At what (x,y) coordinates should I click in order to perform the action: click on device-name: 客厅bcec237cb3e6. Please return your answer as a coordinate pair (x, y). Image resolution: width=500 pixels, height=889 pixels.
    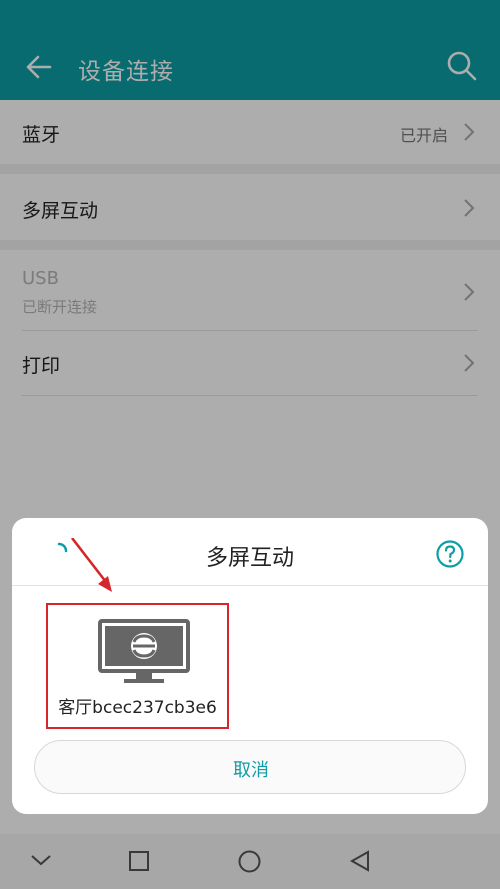
    Looking at the image, I should click on (137, 708).